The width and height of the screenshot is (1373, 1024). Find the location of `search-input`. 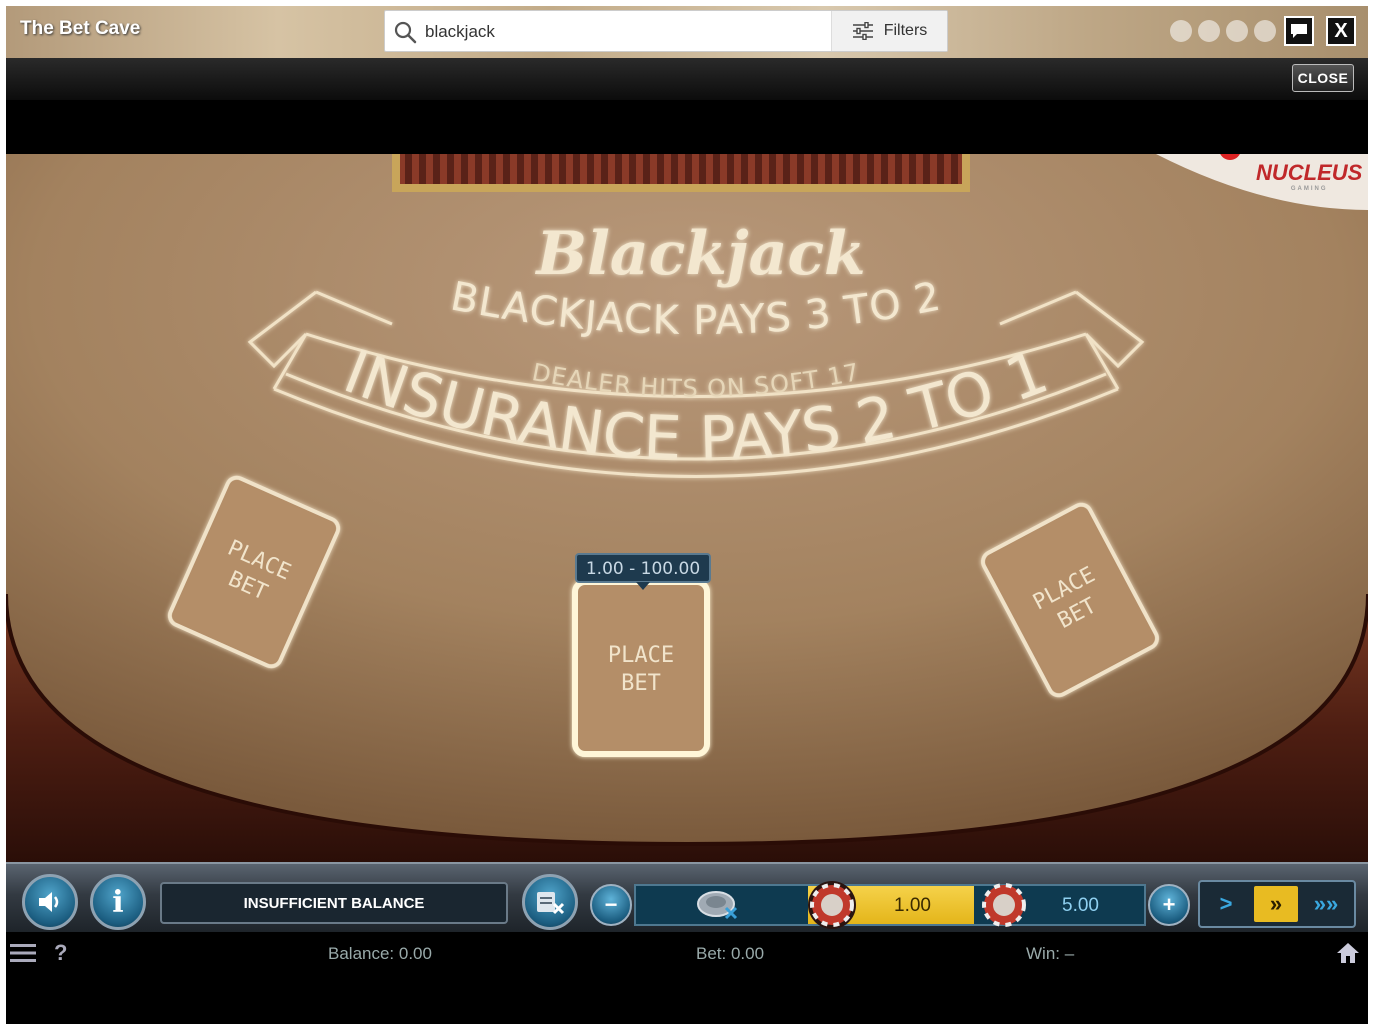

search-input is located at coordinates (625, 32).